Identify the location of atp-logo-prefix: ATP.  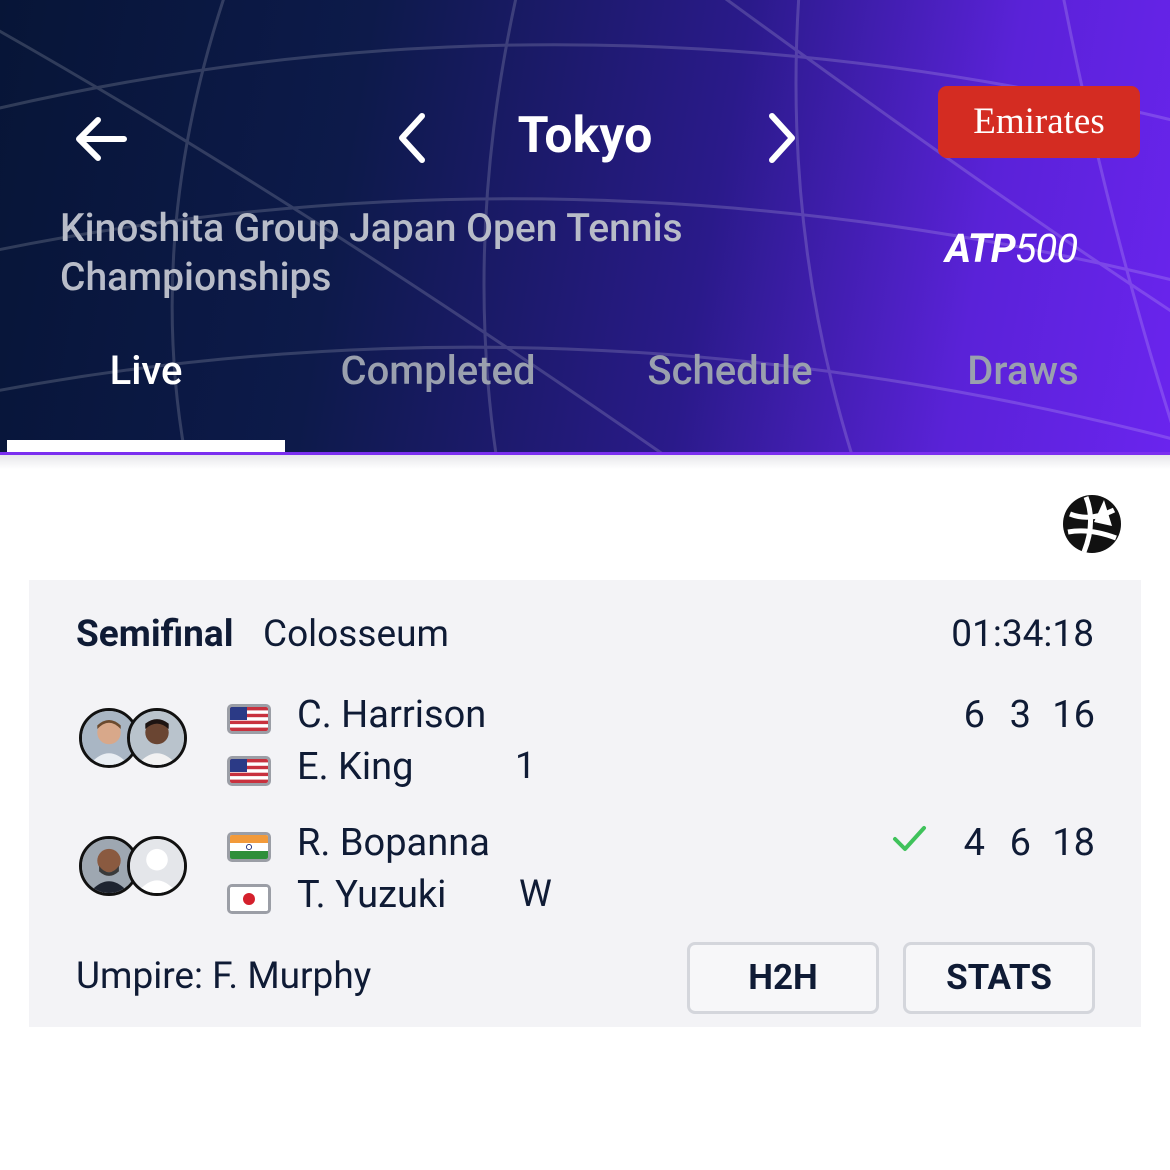
(980, 248).